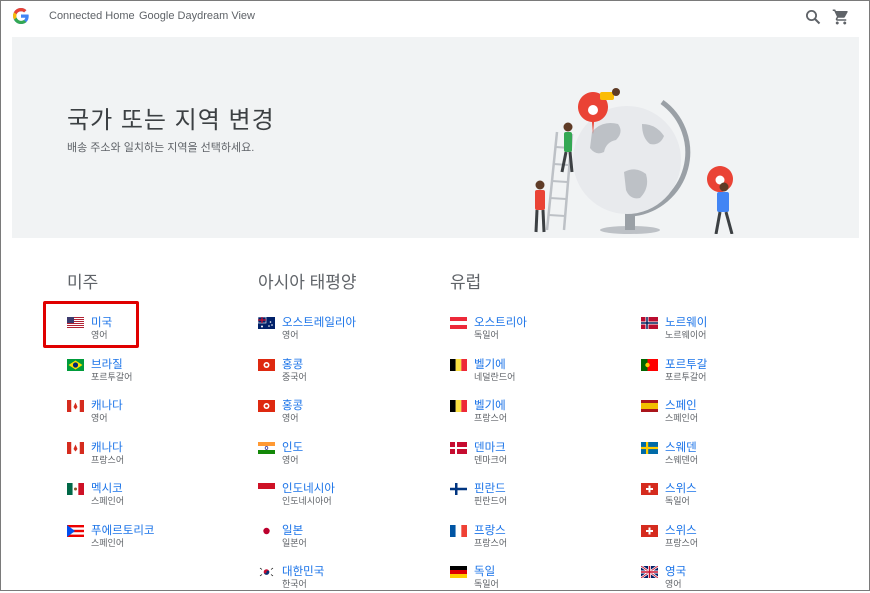 This screenshot has width=870, height=593. Describe the element at coordinates (266, 323) in the screenshot. I see `au-flag-icon` at that location.